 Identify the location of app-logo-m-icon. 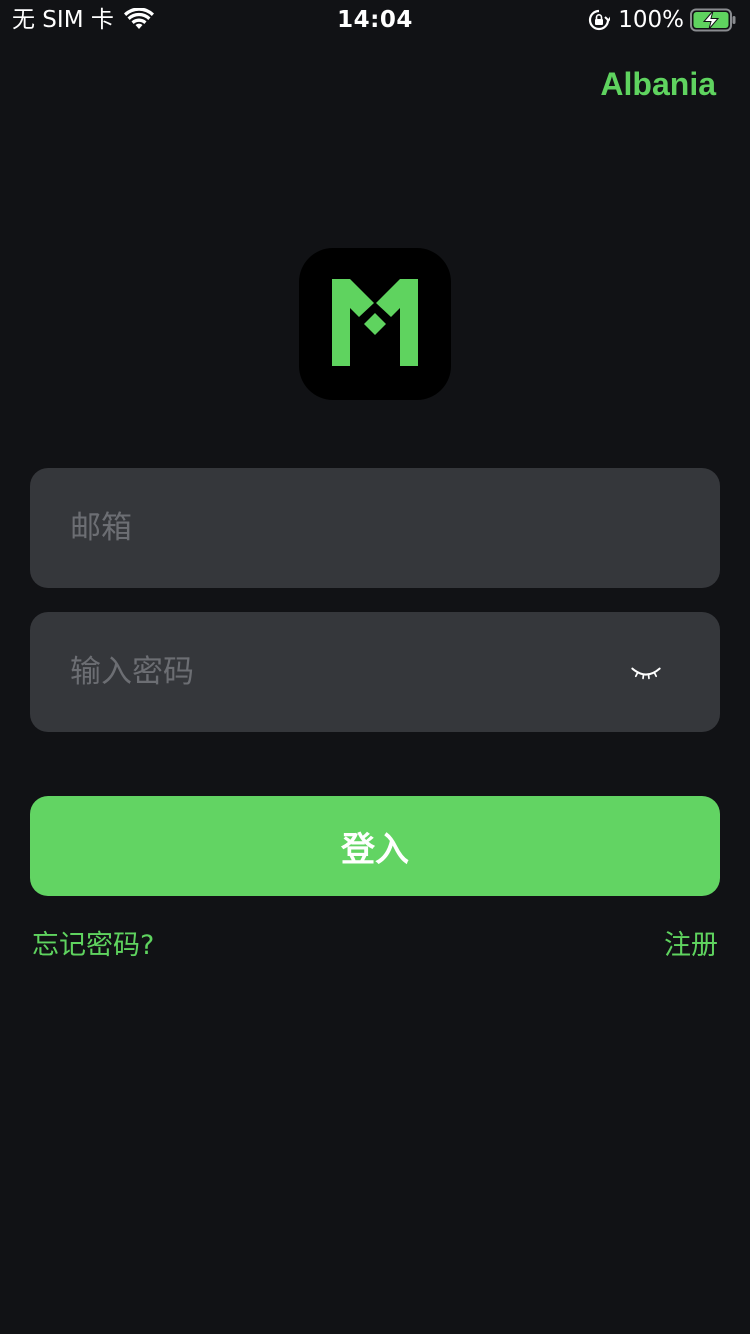
(375, 322).